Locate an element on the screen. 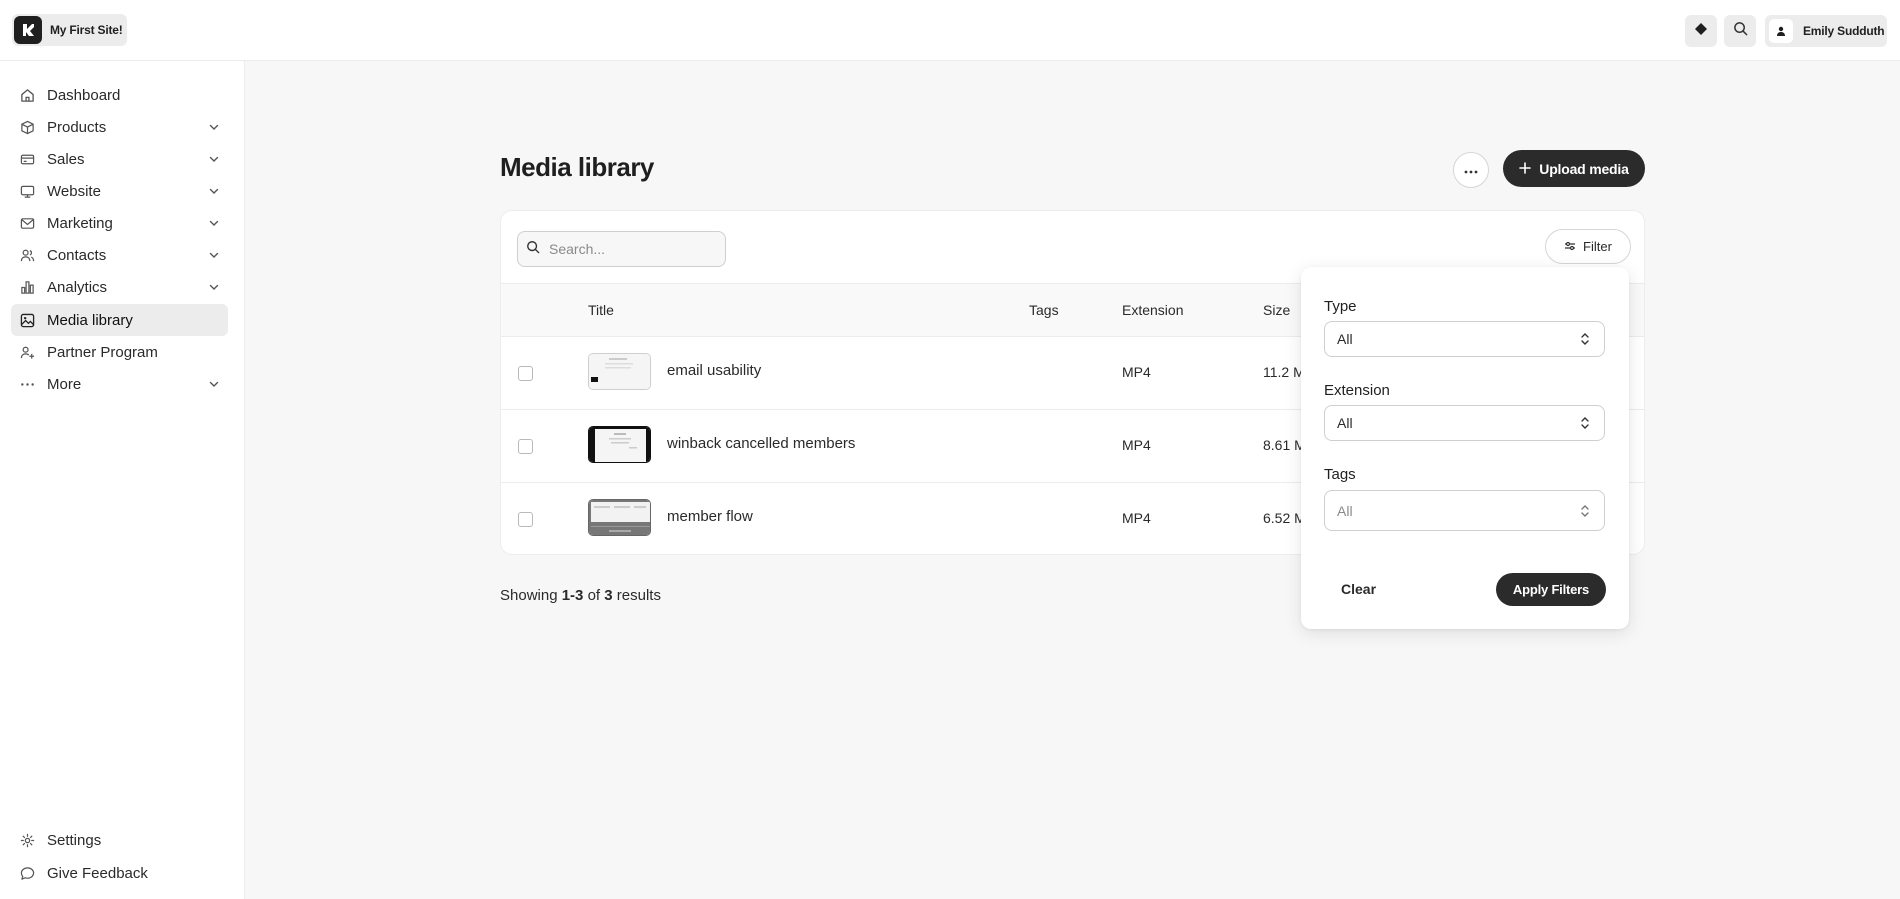 This screenshot has width=1900, height=899. results-summary: Showing 1-3 of 3 results is located at coordinates (580, 595).